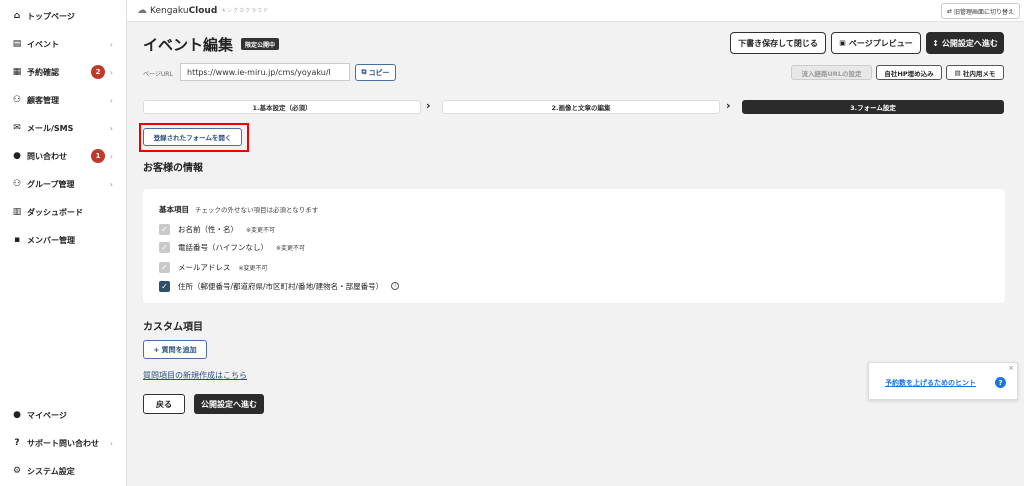 The image size is (1024, 486). I want to click on sidebar-item-members: ▪ メンバー管理, so click(63, 240).